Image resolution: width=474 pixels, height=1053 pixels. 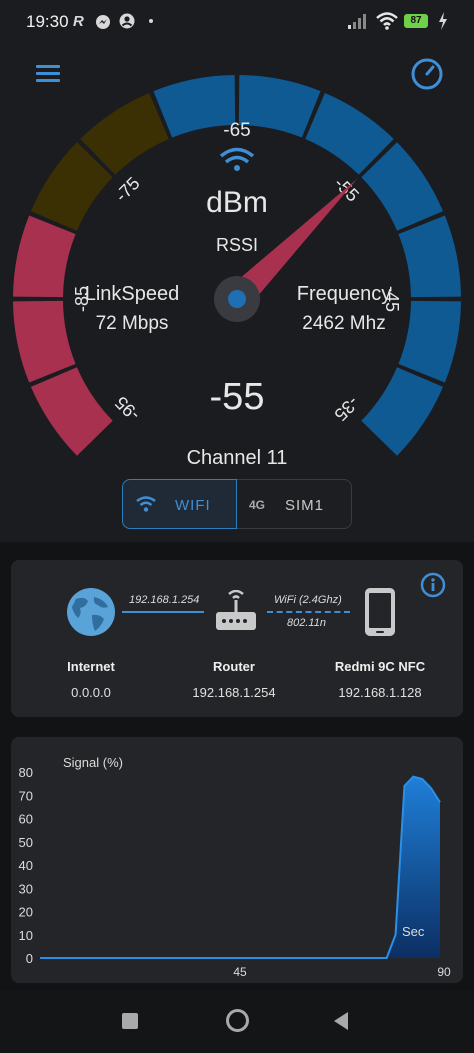 I want to click on status-bar: 19:30 R 87, so click(x=237, y=22).